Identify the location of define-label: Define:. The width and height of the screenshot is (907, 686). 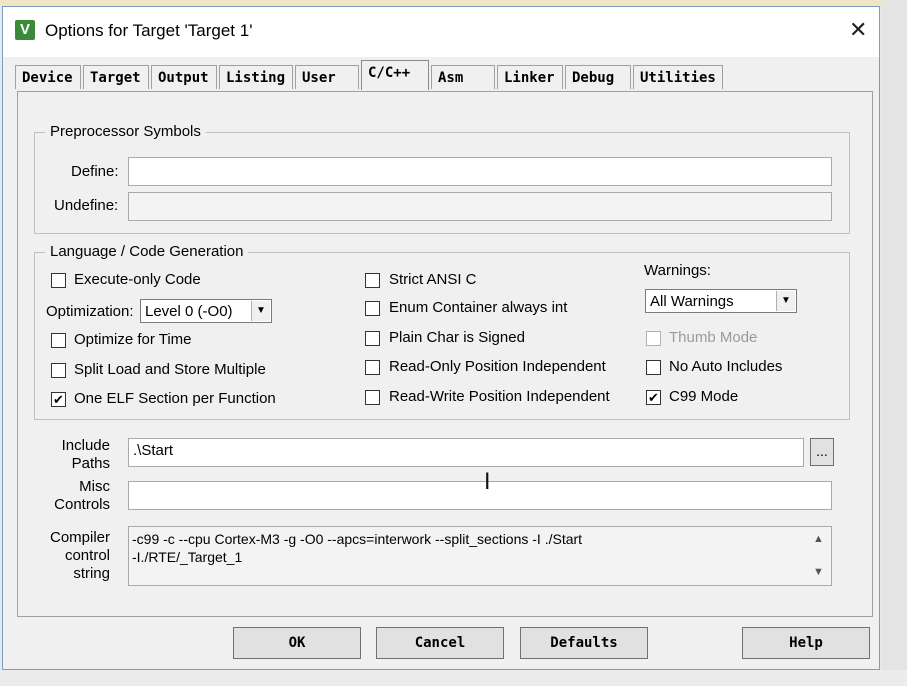
(95, 171).